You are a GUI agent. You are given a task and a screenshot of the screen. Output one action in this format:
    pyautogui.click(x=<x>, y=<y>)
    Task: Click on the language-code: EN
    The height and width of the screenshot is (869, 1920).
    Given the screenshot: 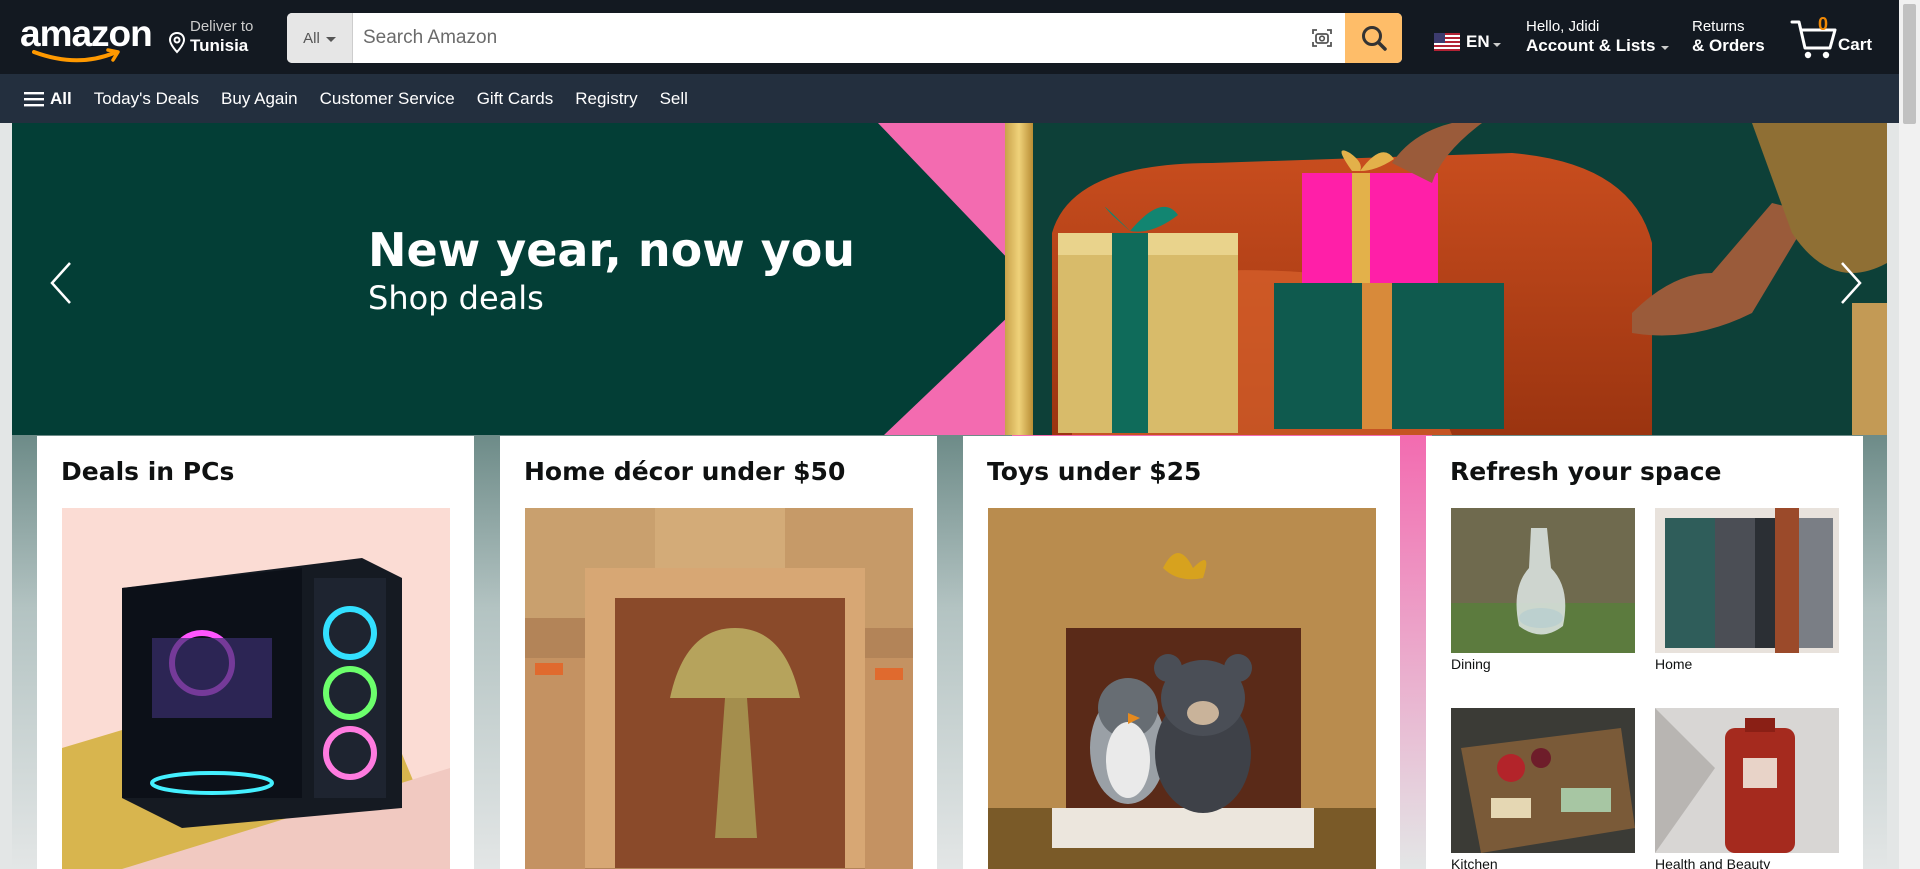 What is the action you would take?
    pyautogui.click(x=1478, y=41)
    